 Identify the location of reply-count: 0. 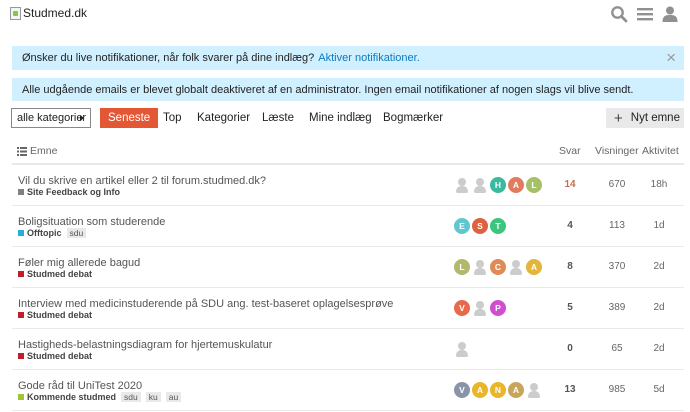
(570, 348).